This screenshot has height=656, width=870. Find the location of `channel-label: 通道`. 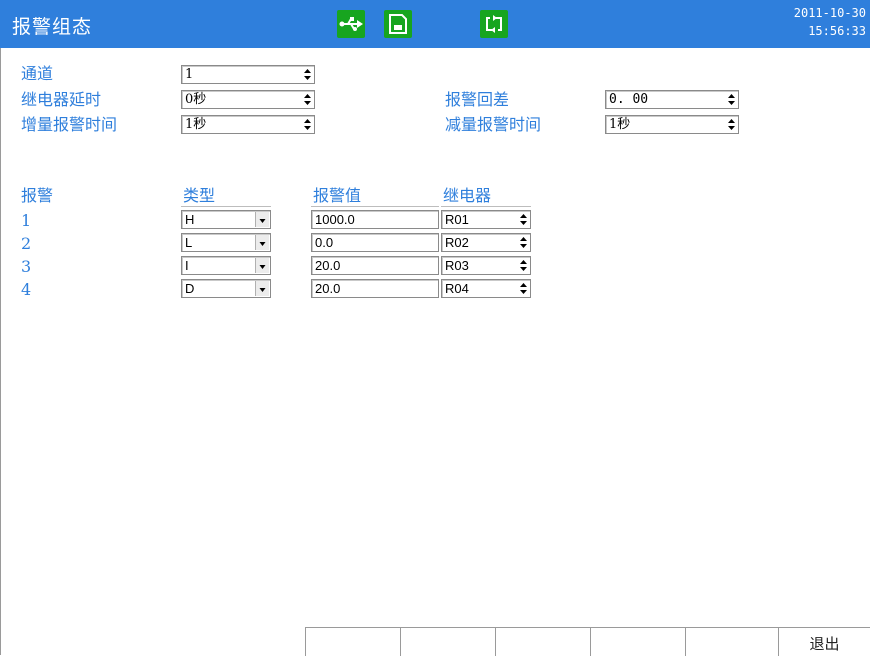

channel-label: 通道 is located at coordinates (37, 73).